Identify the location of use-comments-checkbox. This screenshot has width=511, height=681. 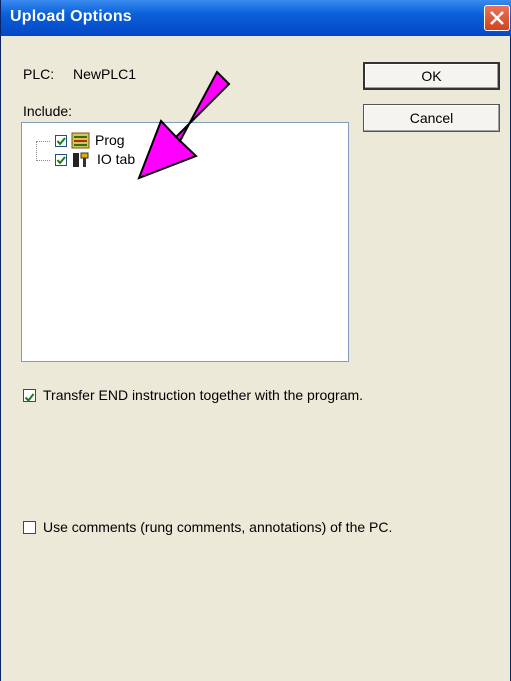
(29, 527).